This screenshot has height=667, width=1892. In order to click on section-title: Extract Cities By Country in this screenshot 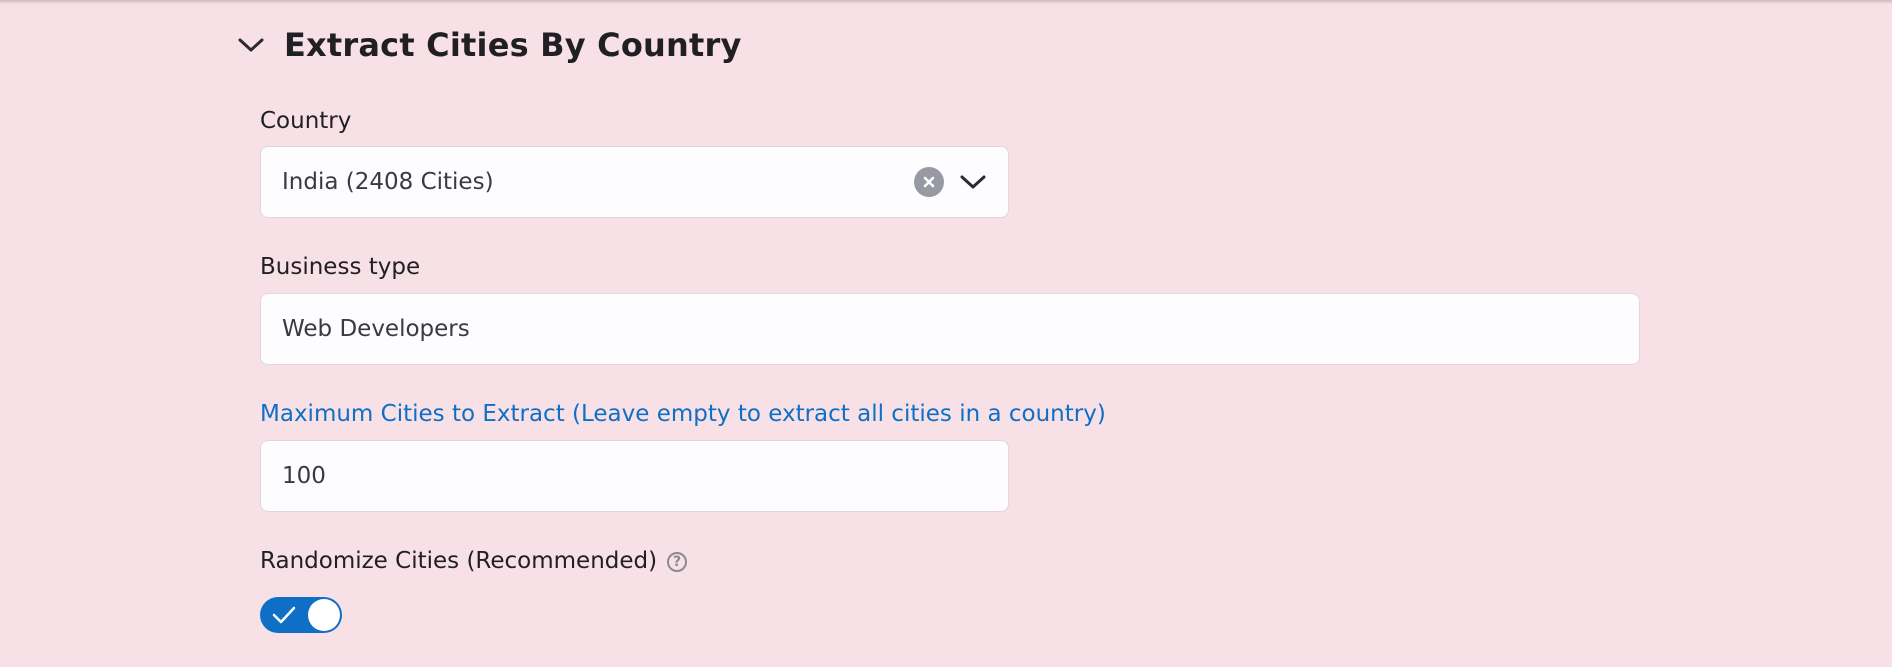, I will do `click(513, 45)`.